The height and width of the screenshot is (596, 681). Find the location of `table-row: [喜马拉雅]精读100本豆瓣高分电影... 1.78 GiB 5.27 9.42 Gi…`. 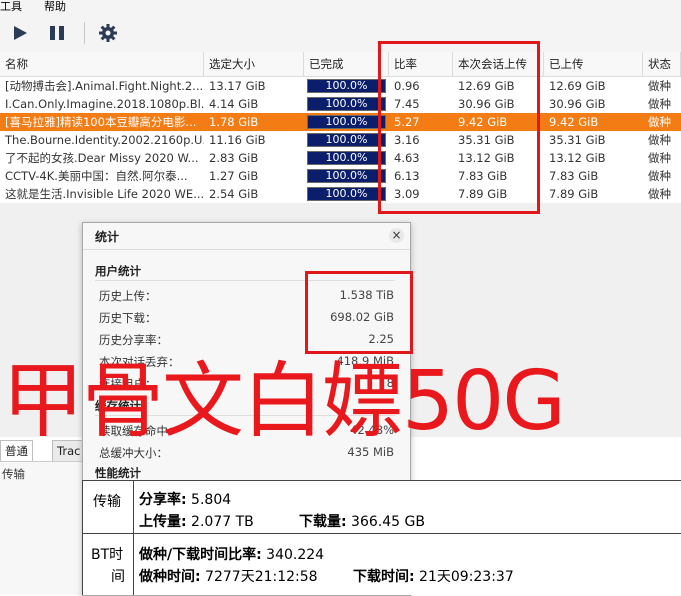

table-row: [喜马拉雅]精读100本豆瓣高分电影... 1.78 GiB 5.27 9.42 Gi… is located at coordinates (340, 122).